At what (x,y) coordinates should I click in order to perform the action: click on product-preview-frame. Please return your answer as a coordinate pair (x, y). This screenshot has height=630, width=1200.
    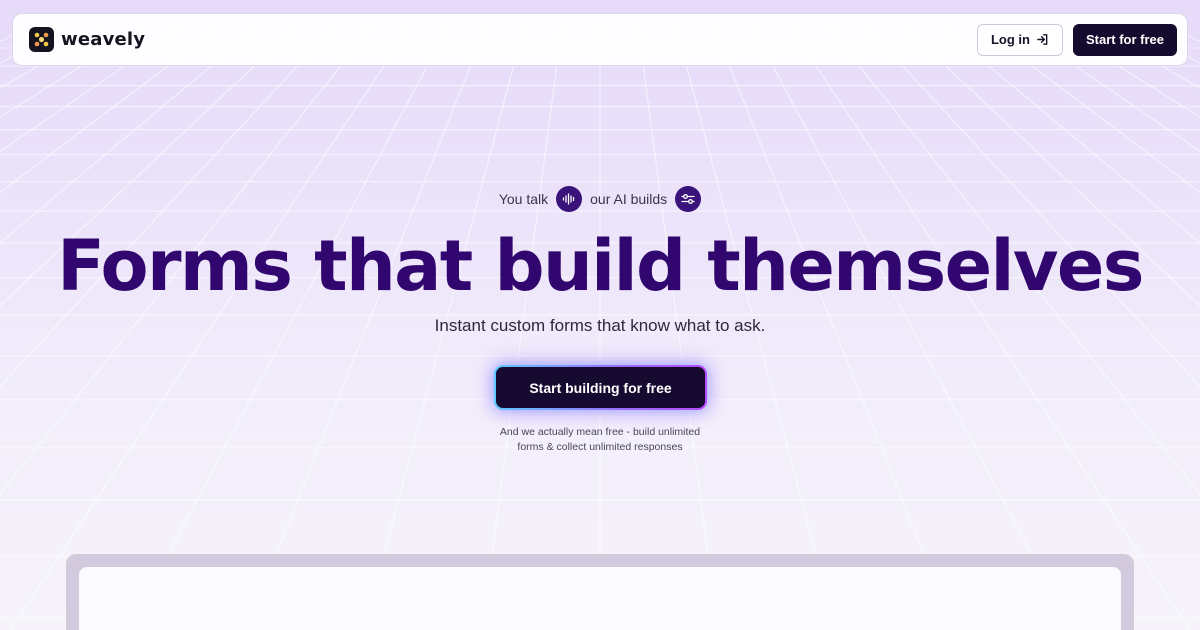
    Looking at the image, I should click on (600, 592).